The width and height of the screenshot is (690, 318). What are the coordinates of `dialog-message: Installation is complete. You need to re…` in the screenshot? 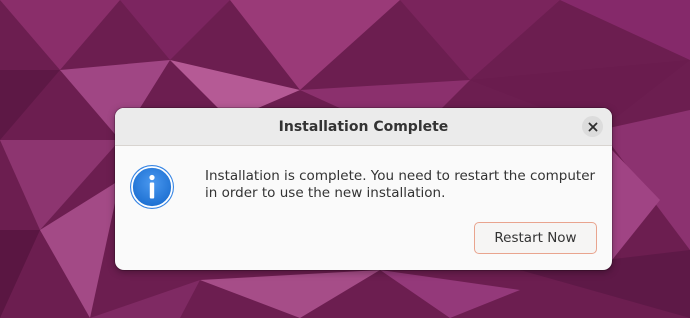 It's located at (400, 184).